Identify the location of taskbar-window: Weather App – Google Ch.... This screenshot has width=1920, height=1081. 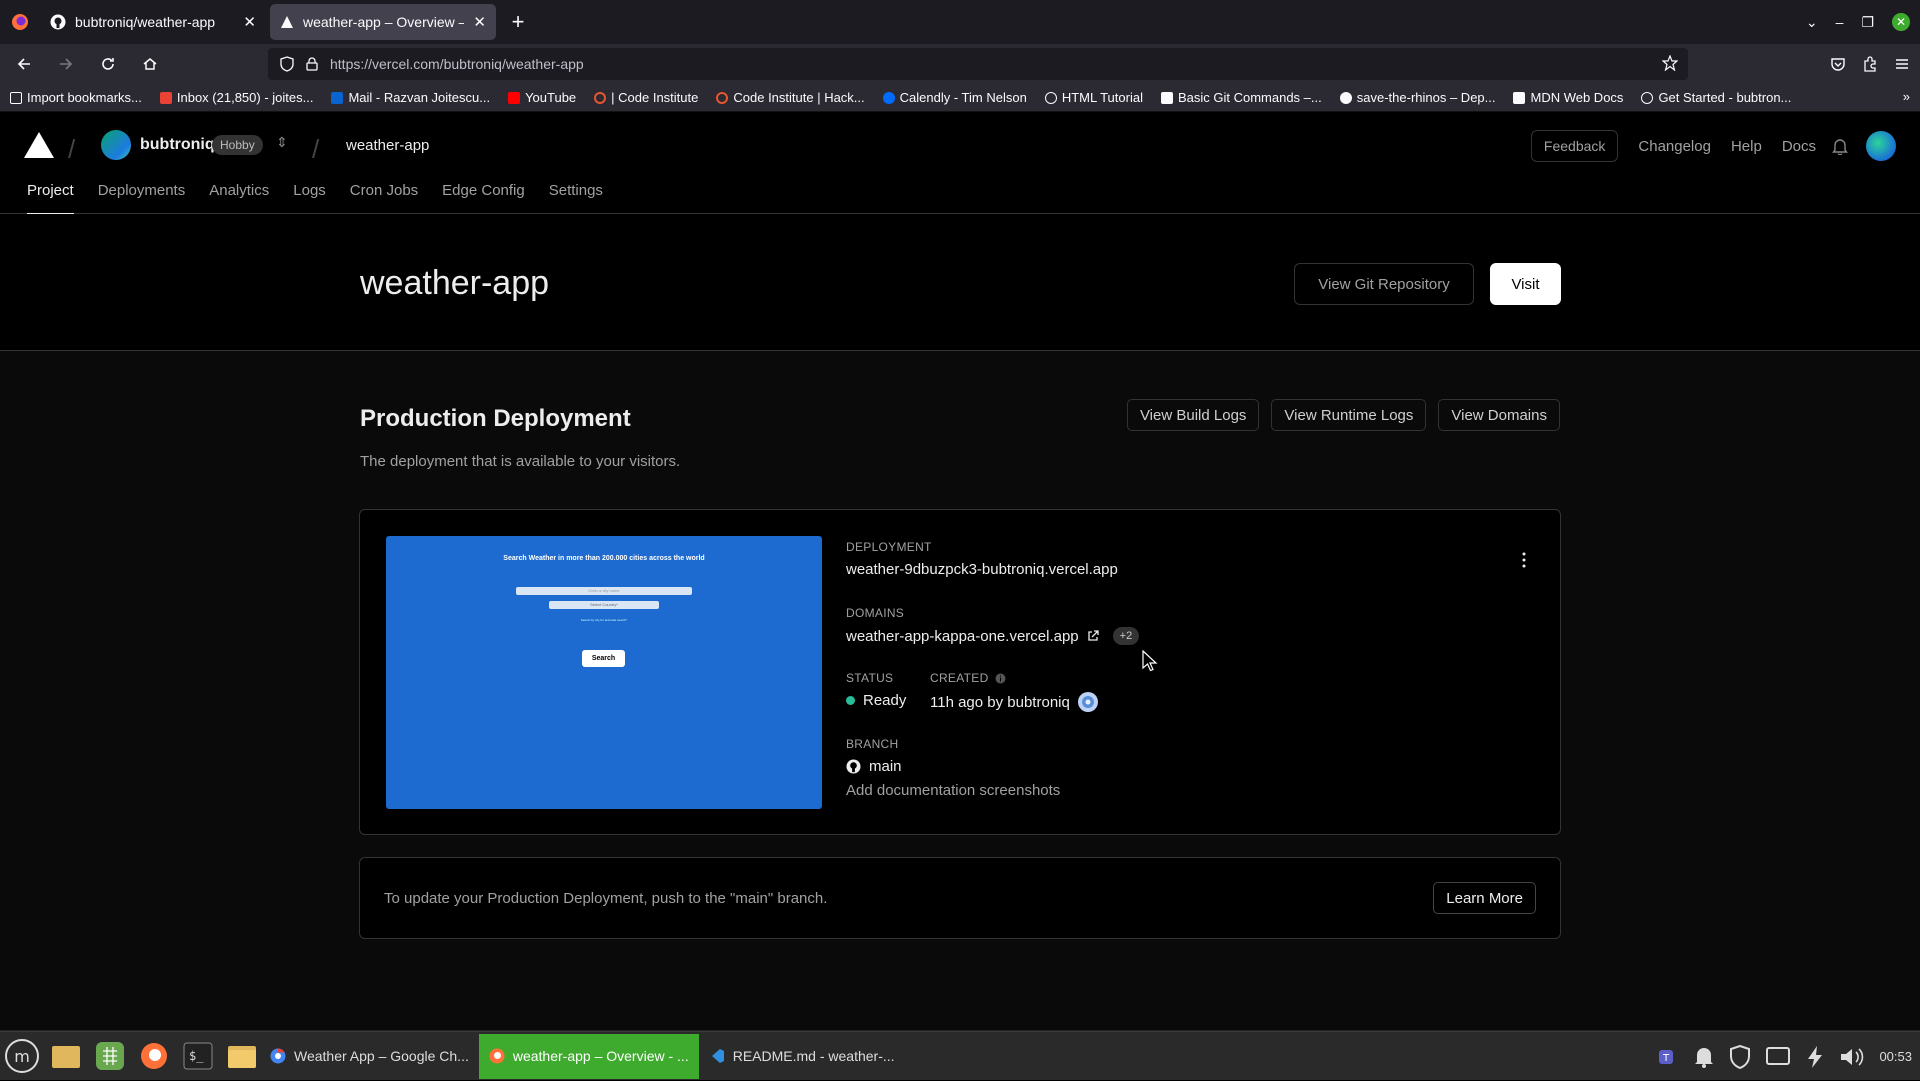
(369, 1056).